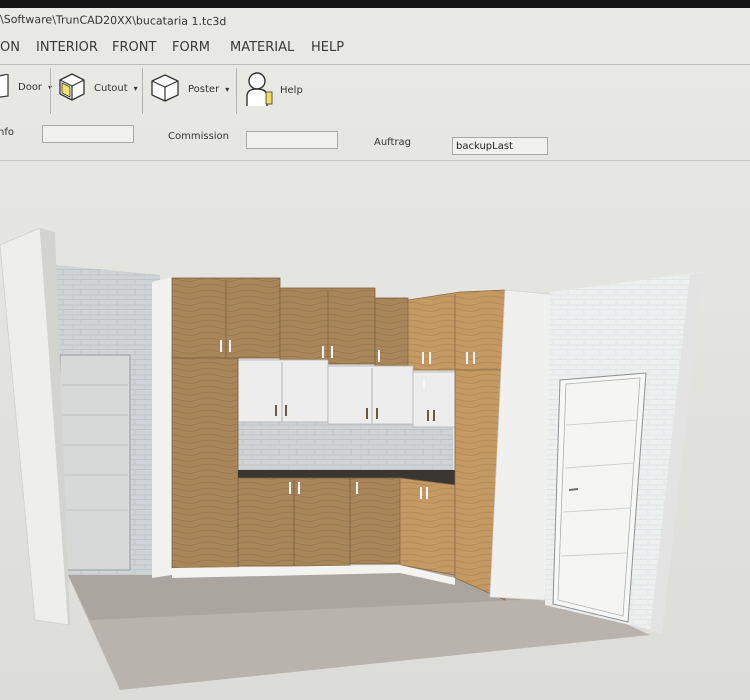 This screenshot has height=700, width=750. I want to click on cutout-button: Cutout ▾, so click(97, 88).